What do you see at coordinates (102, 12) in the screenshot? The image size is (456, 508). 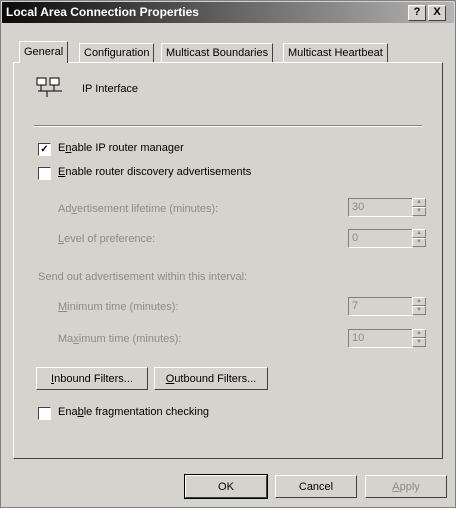 I see `window-title: Local Area Connection Properties` at bounding box center [102, 12].